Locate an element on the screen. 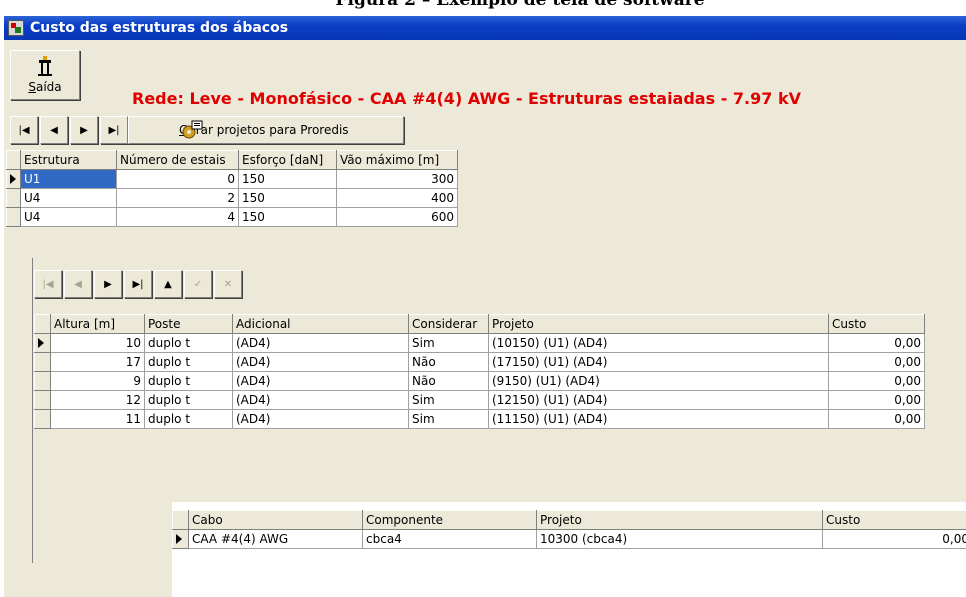 Image resolution: width=966 pixels, height=597 pixels. table-cell: 10 is located at coordinates (97, 343).